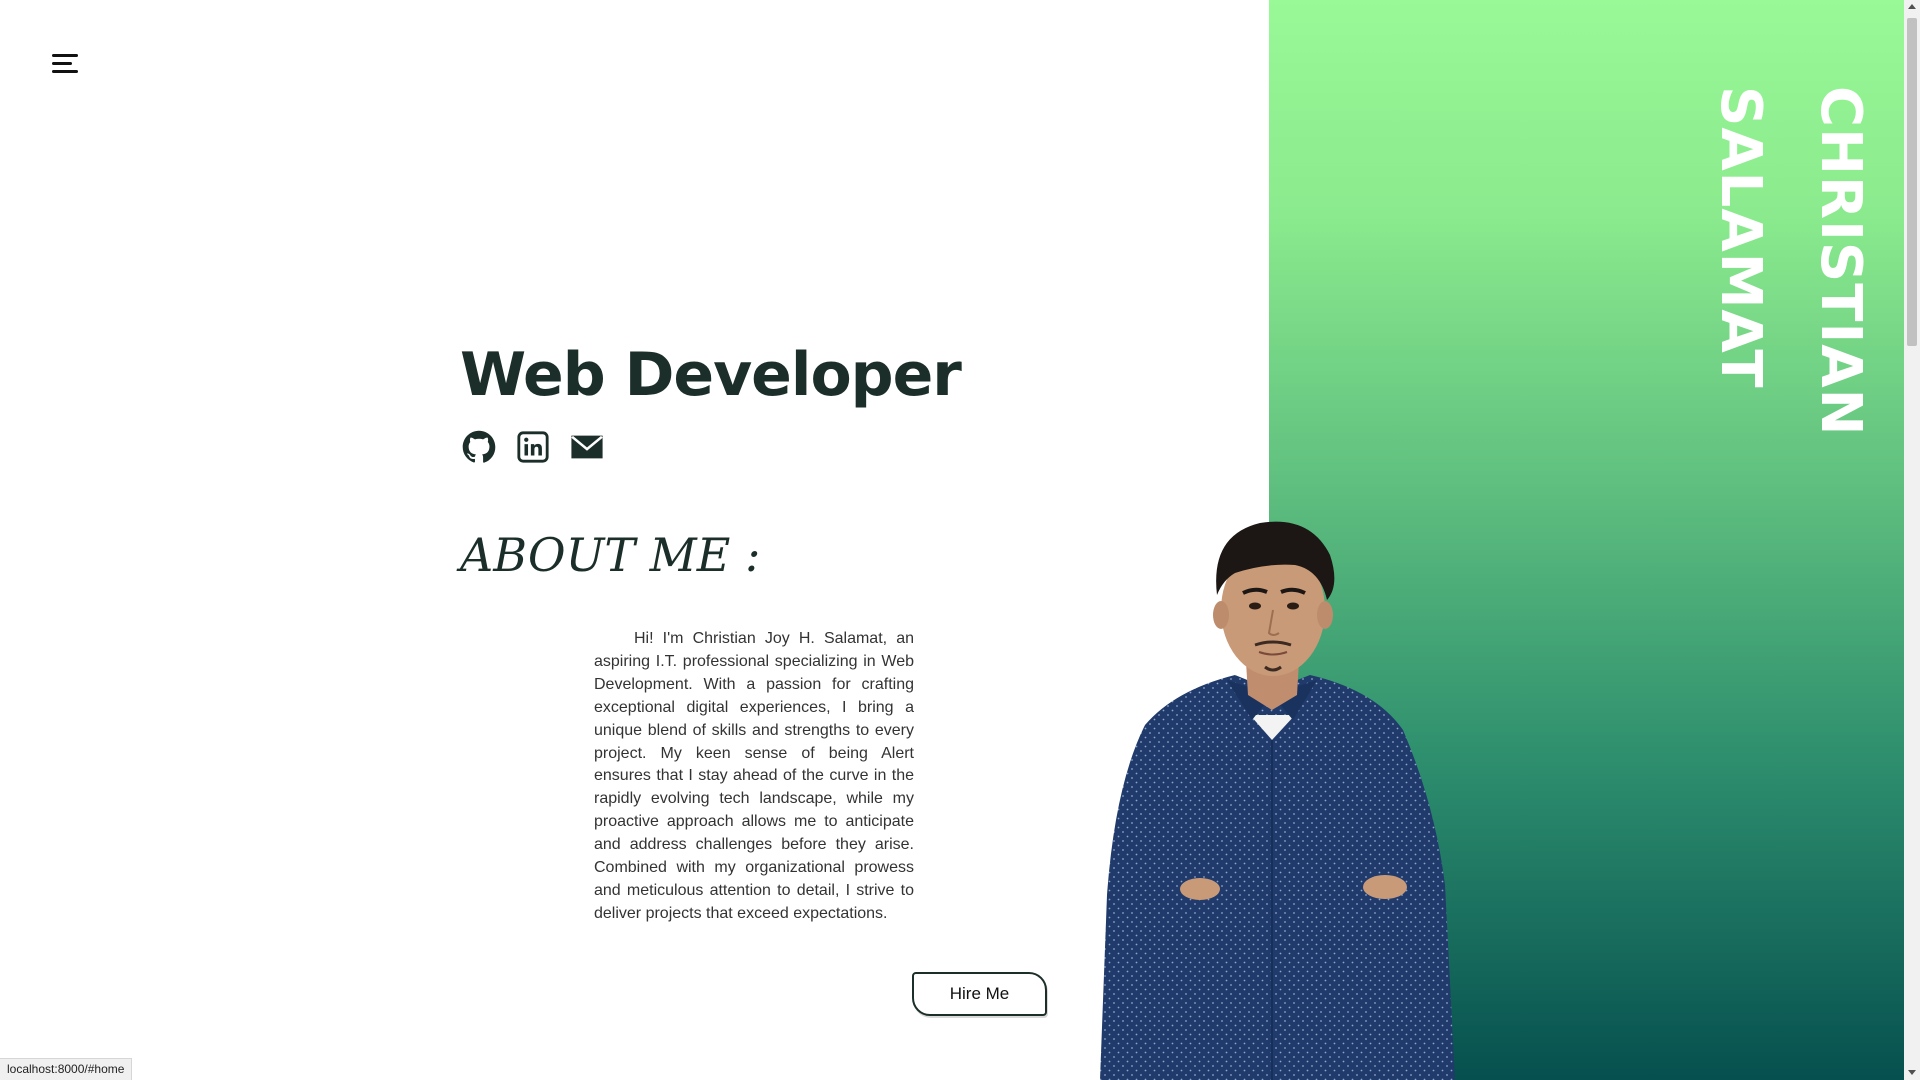 The image size is (1920, 1080). What do you see at coordinates (1277, 800) in the screenshot?
I see `person-portrait-illustration` at bounding box center [1277, 800].